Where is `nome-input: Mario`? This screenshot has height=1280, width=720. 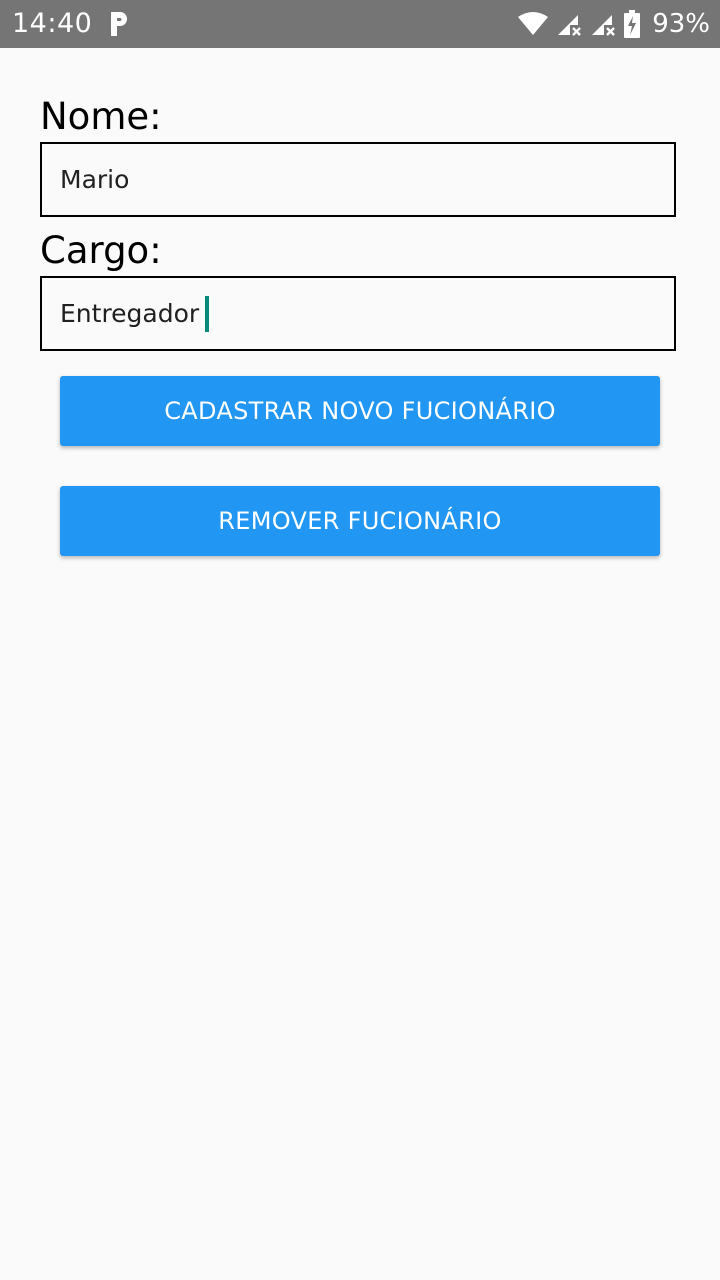 nome-input: Mario is located at coordinates (360, 179).